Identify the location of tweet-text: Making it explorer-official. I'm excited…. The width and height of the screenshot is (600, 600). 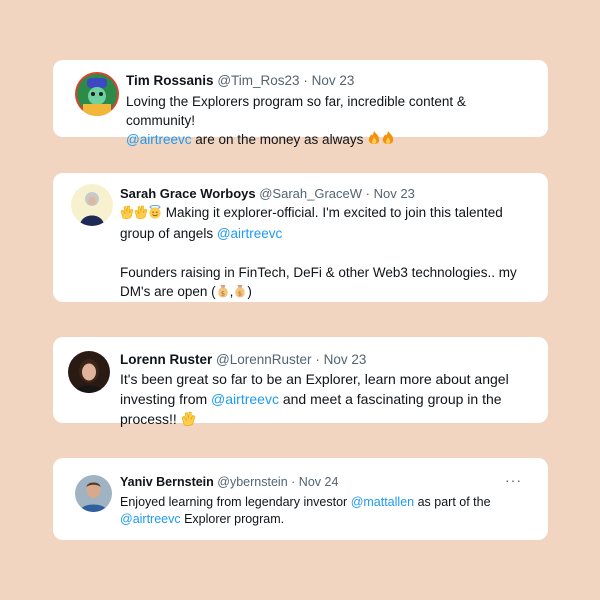
(326, 253).